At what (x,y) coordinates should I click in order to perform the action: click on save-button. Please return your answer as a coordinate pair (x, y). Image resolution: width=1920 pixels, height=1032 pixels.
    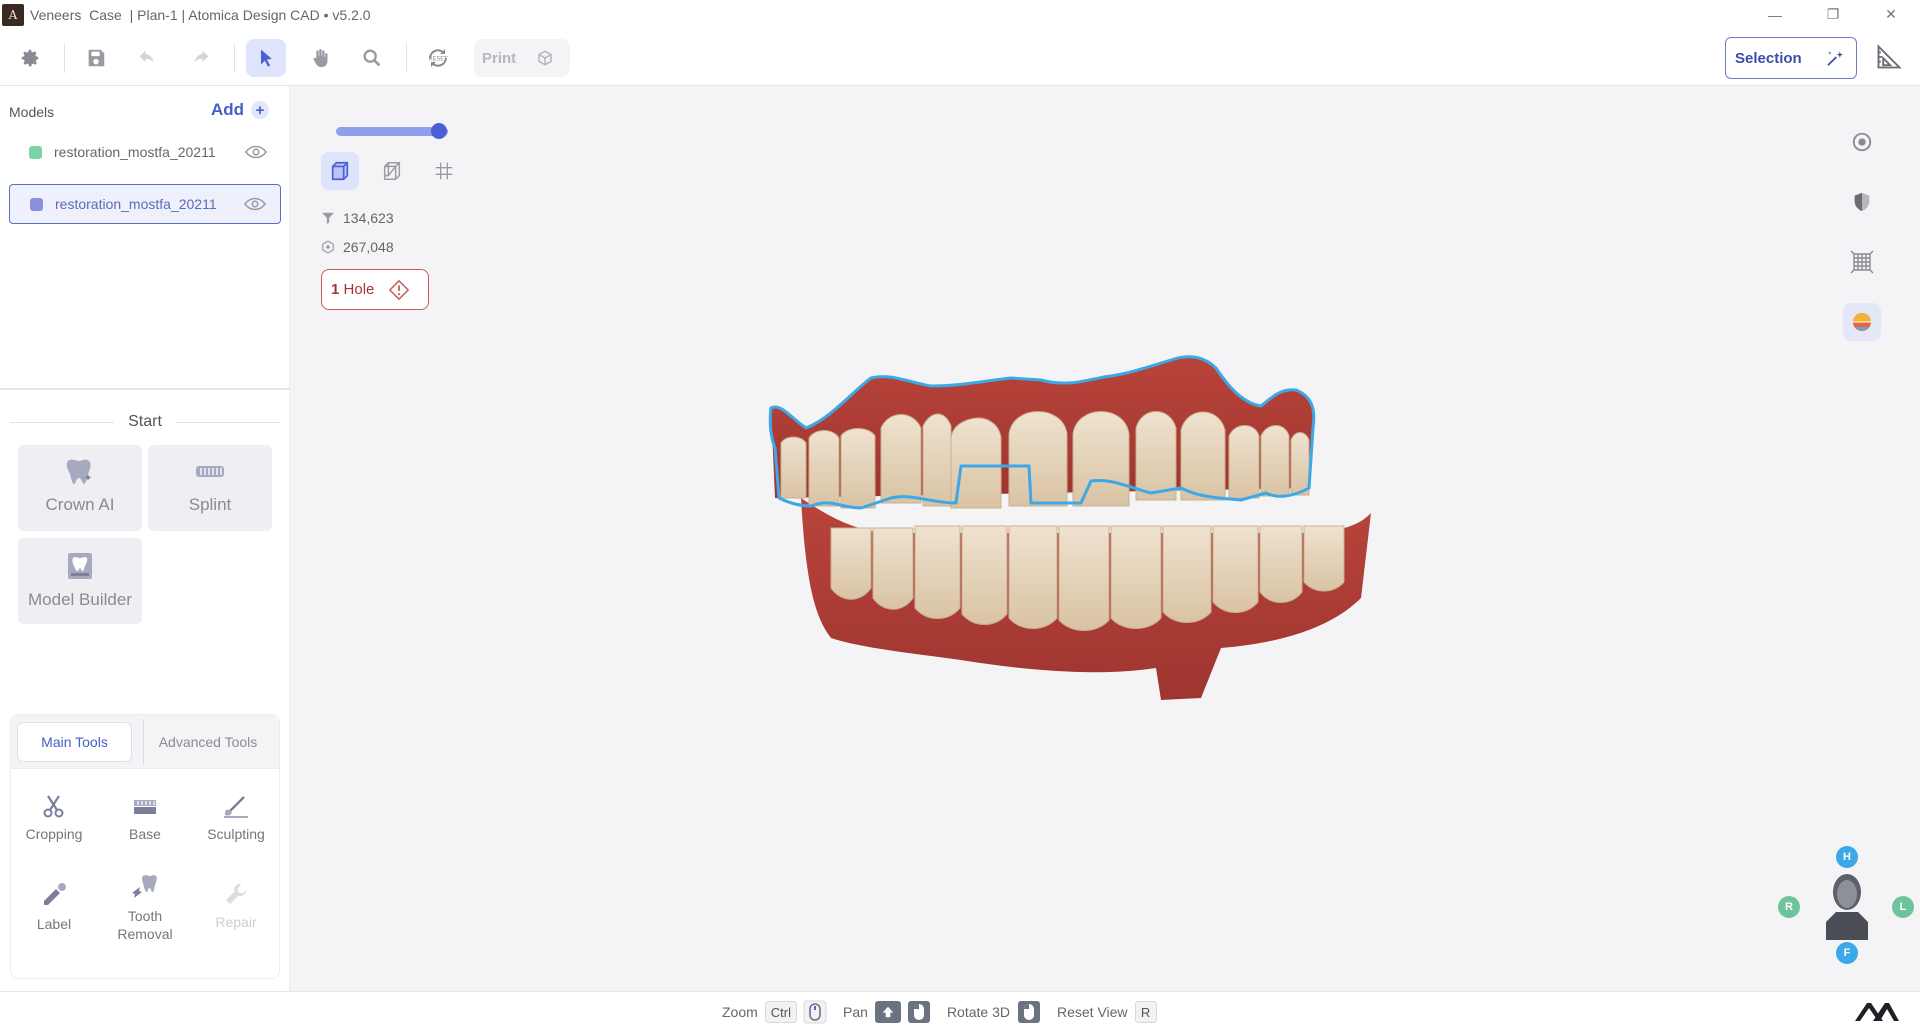
    Looking at the image, I should click on (96, 58).